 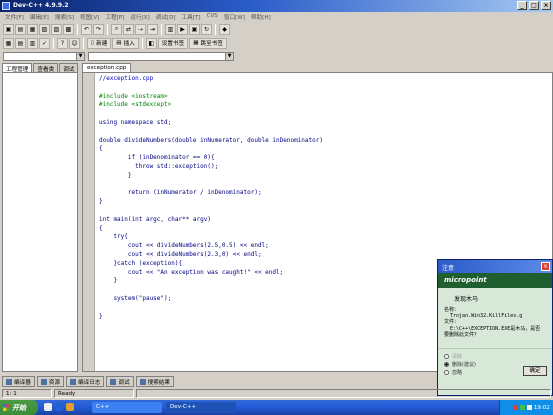 What do you see at coordinates (127, 407) in the screenshot?
I see `task-cpp-folder: C++` at bounding box center [127, 407].